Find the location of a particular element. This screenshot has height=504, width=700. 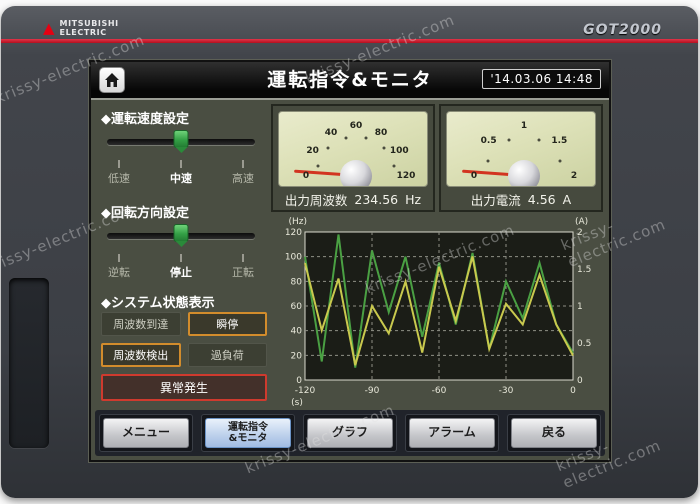

meter-scale-label: 1 is located at coordinates (524, 126).